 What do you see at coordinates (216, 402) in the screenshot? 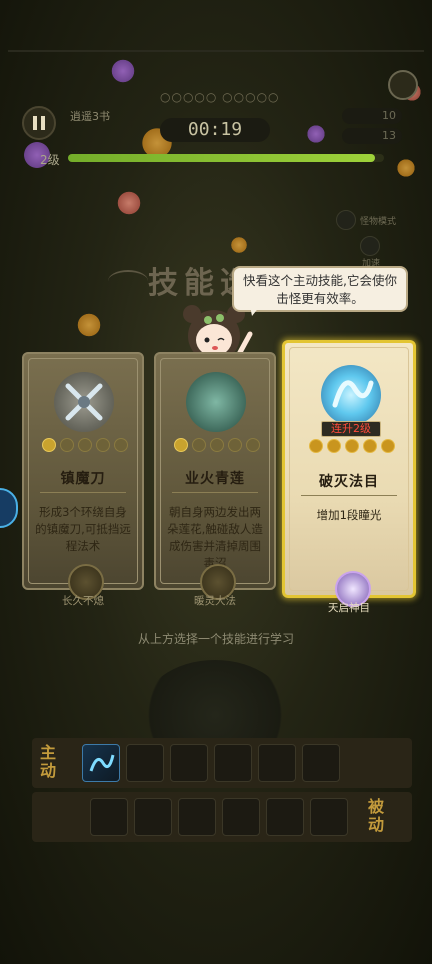
I see `lotus-icon` at bounding box center [216, 402].